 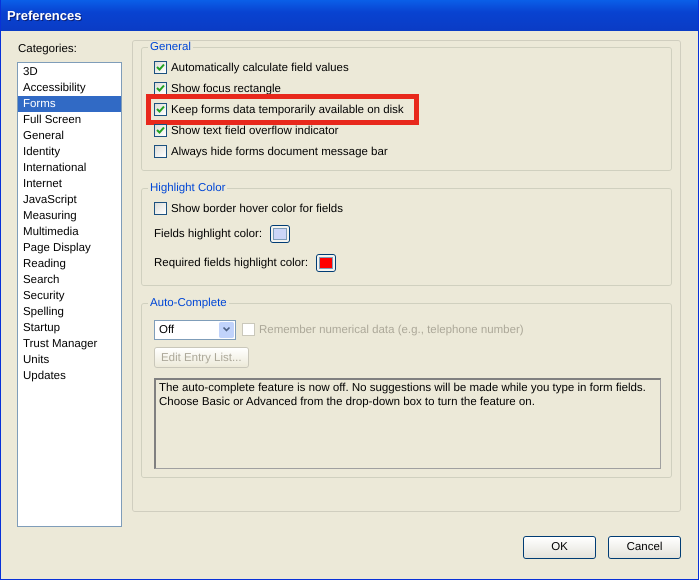 What do you see at coordinates (44, 15) in the screenshot?
I see `window-title: Preferences` at bounding box center [44, 15].